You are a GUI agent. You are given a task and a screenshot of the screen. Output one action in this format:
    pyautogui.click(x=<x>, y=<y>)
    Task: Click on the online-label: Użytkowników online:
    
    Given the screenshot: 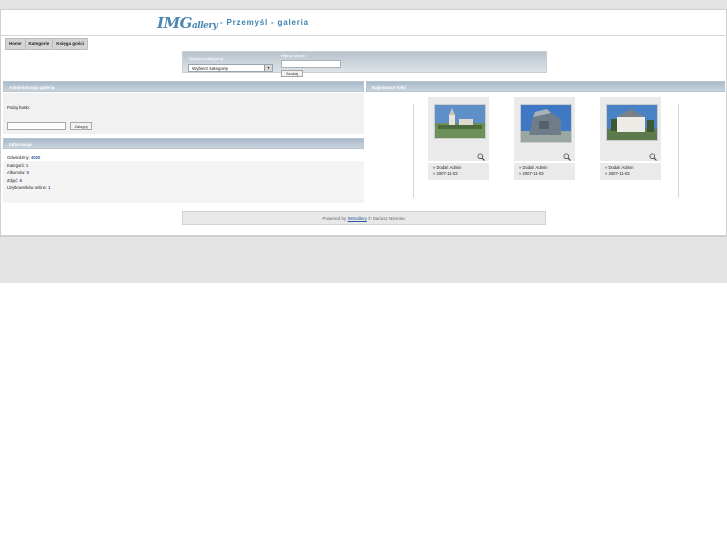 What is the action you would take?
    pyautogui.click(x=27, y=187)
    